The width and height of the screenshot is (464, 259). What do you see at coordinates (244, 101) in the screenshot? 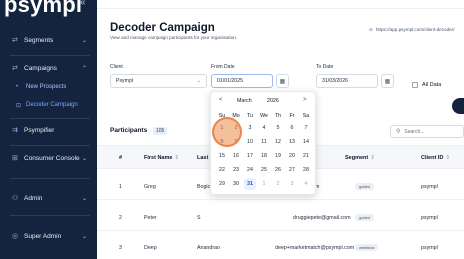
I see `month-label: March` at bounding box center [244, 101].